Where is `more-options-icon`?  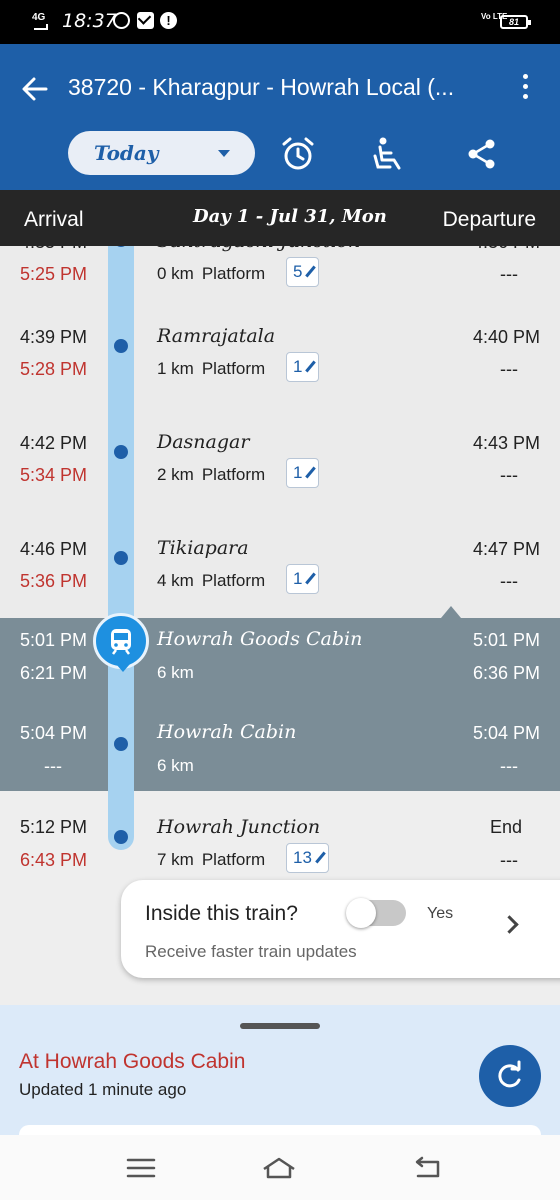
more-options-icon is located at coordinates (525, 89).